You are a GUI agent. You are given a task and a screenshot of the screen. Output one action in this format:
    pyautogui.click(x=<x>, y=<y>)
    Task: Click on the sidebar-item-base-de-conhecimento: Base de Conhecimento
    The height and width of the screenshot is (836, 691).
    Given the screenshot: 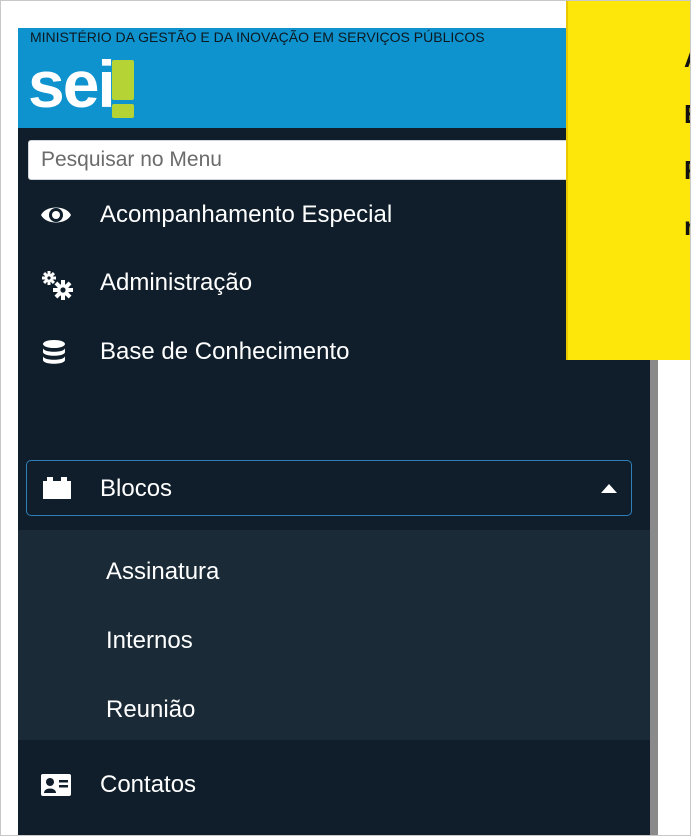 What is the action you would take?
    pyautogui.click(x=338, y=351)
    